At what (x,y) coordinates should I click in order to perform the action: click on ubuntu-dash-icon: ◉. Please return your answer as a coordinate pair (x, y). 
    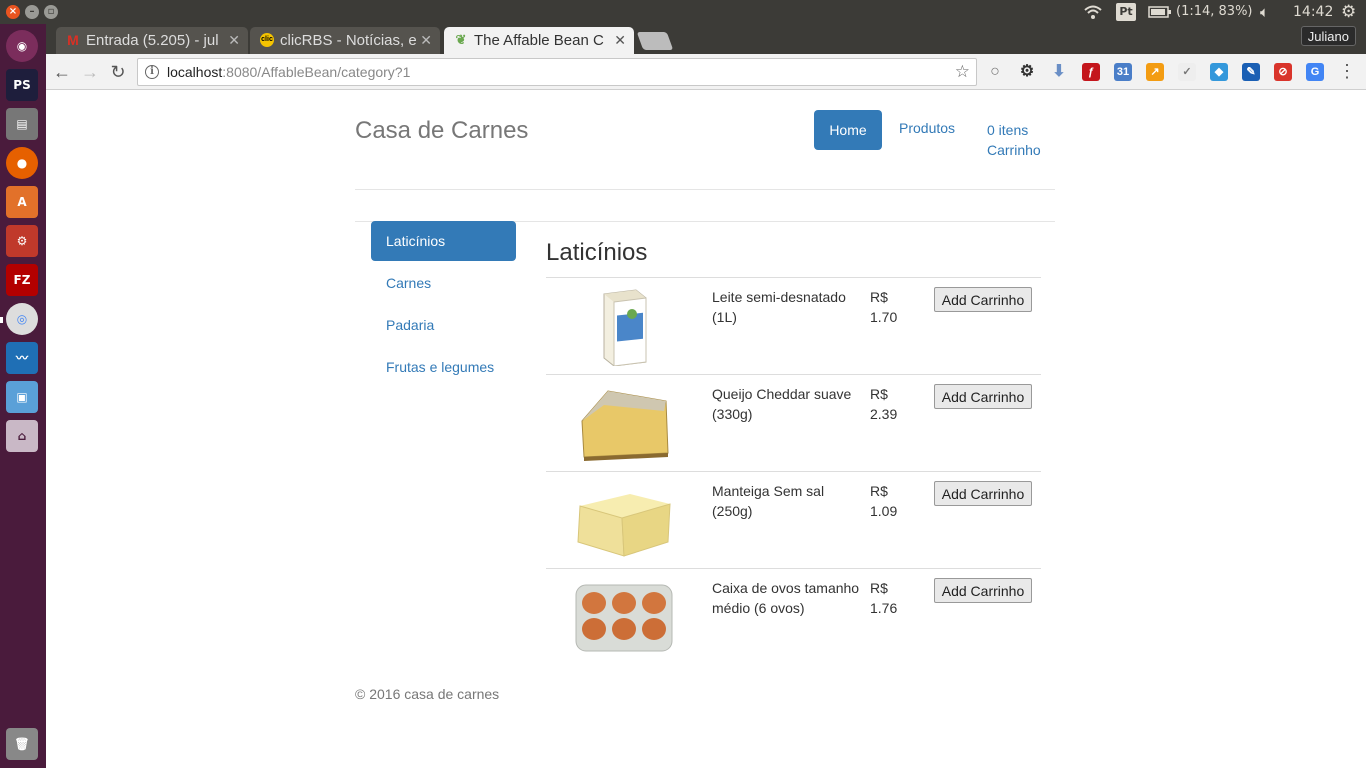
    Looking at the image, I should click on (22, 46).